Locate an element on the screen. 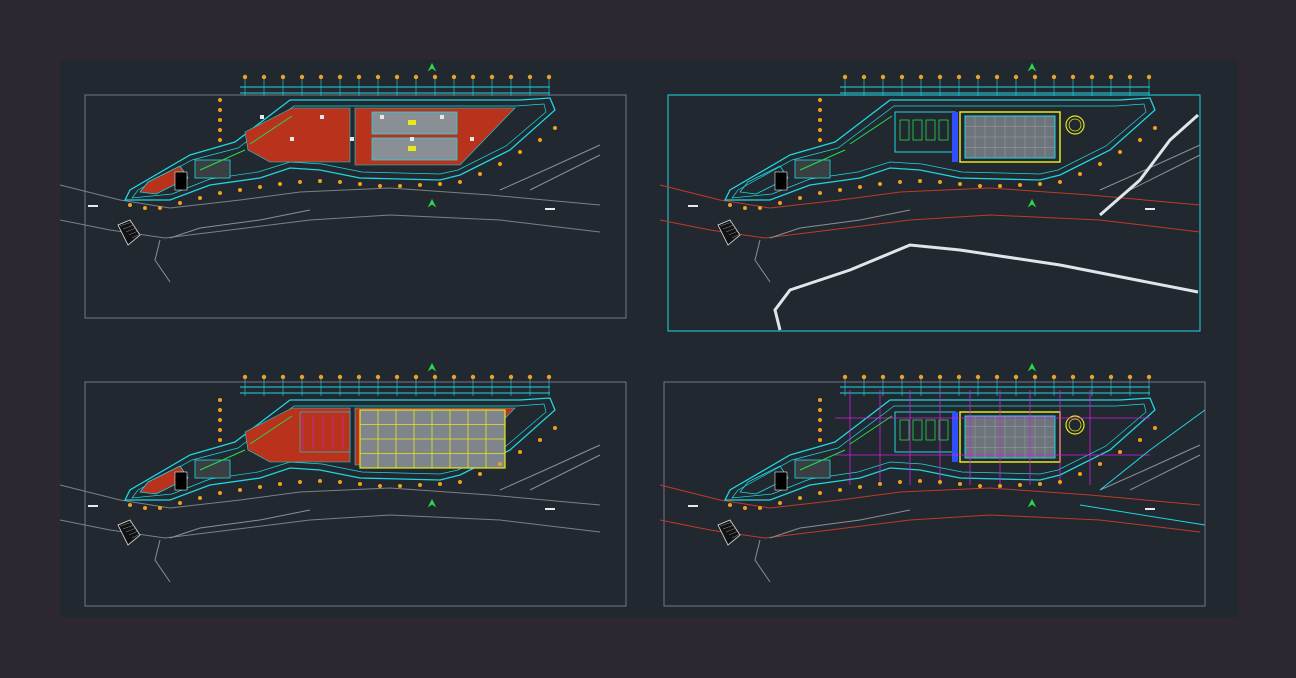 This screenshot has height=678, width=1296. skylight is located at coordinates (412, 122).